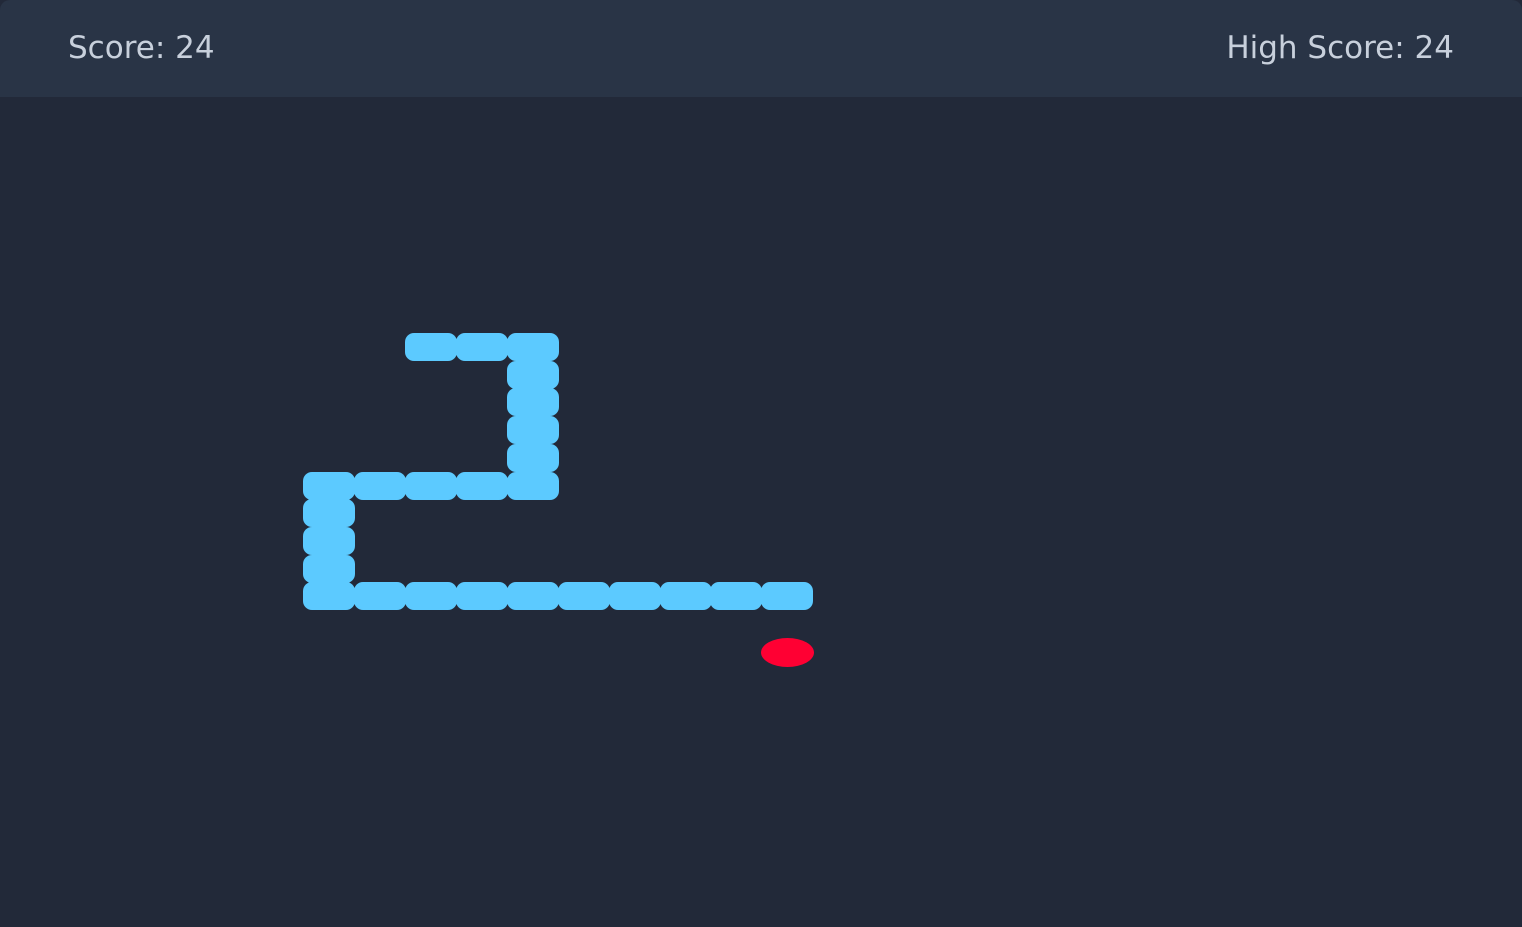  I want to click on snake-head, so click(431, 347).